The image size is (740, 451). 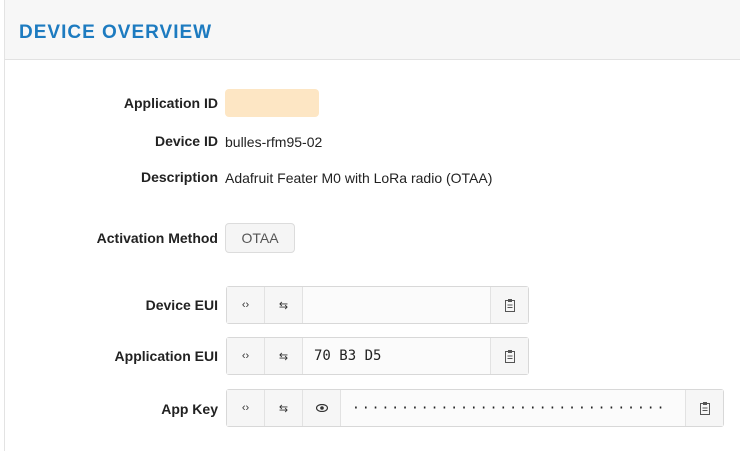 What do you see at coordinates (322, 408) in the screenshot?
I see `eye-icon` at bounding box center [322, 408].